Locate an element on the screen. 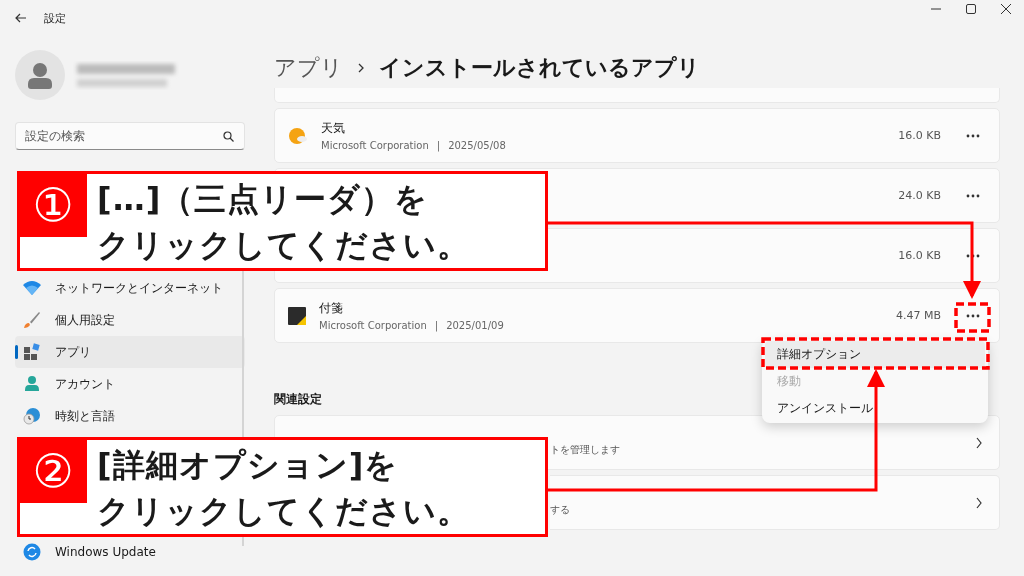 The image size is (1024, 576). sync-icon is located at coordinates (32, 552).